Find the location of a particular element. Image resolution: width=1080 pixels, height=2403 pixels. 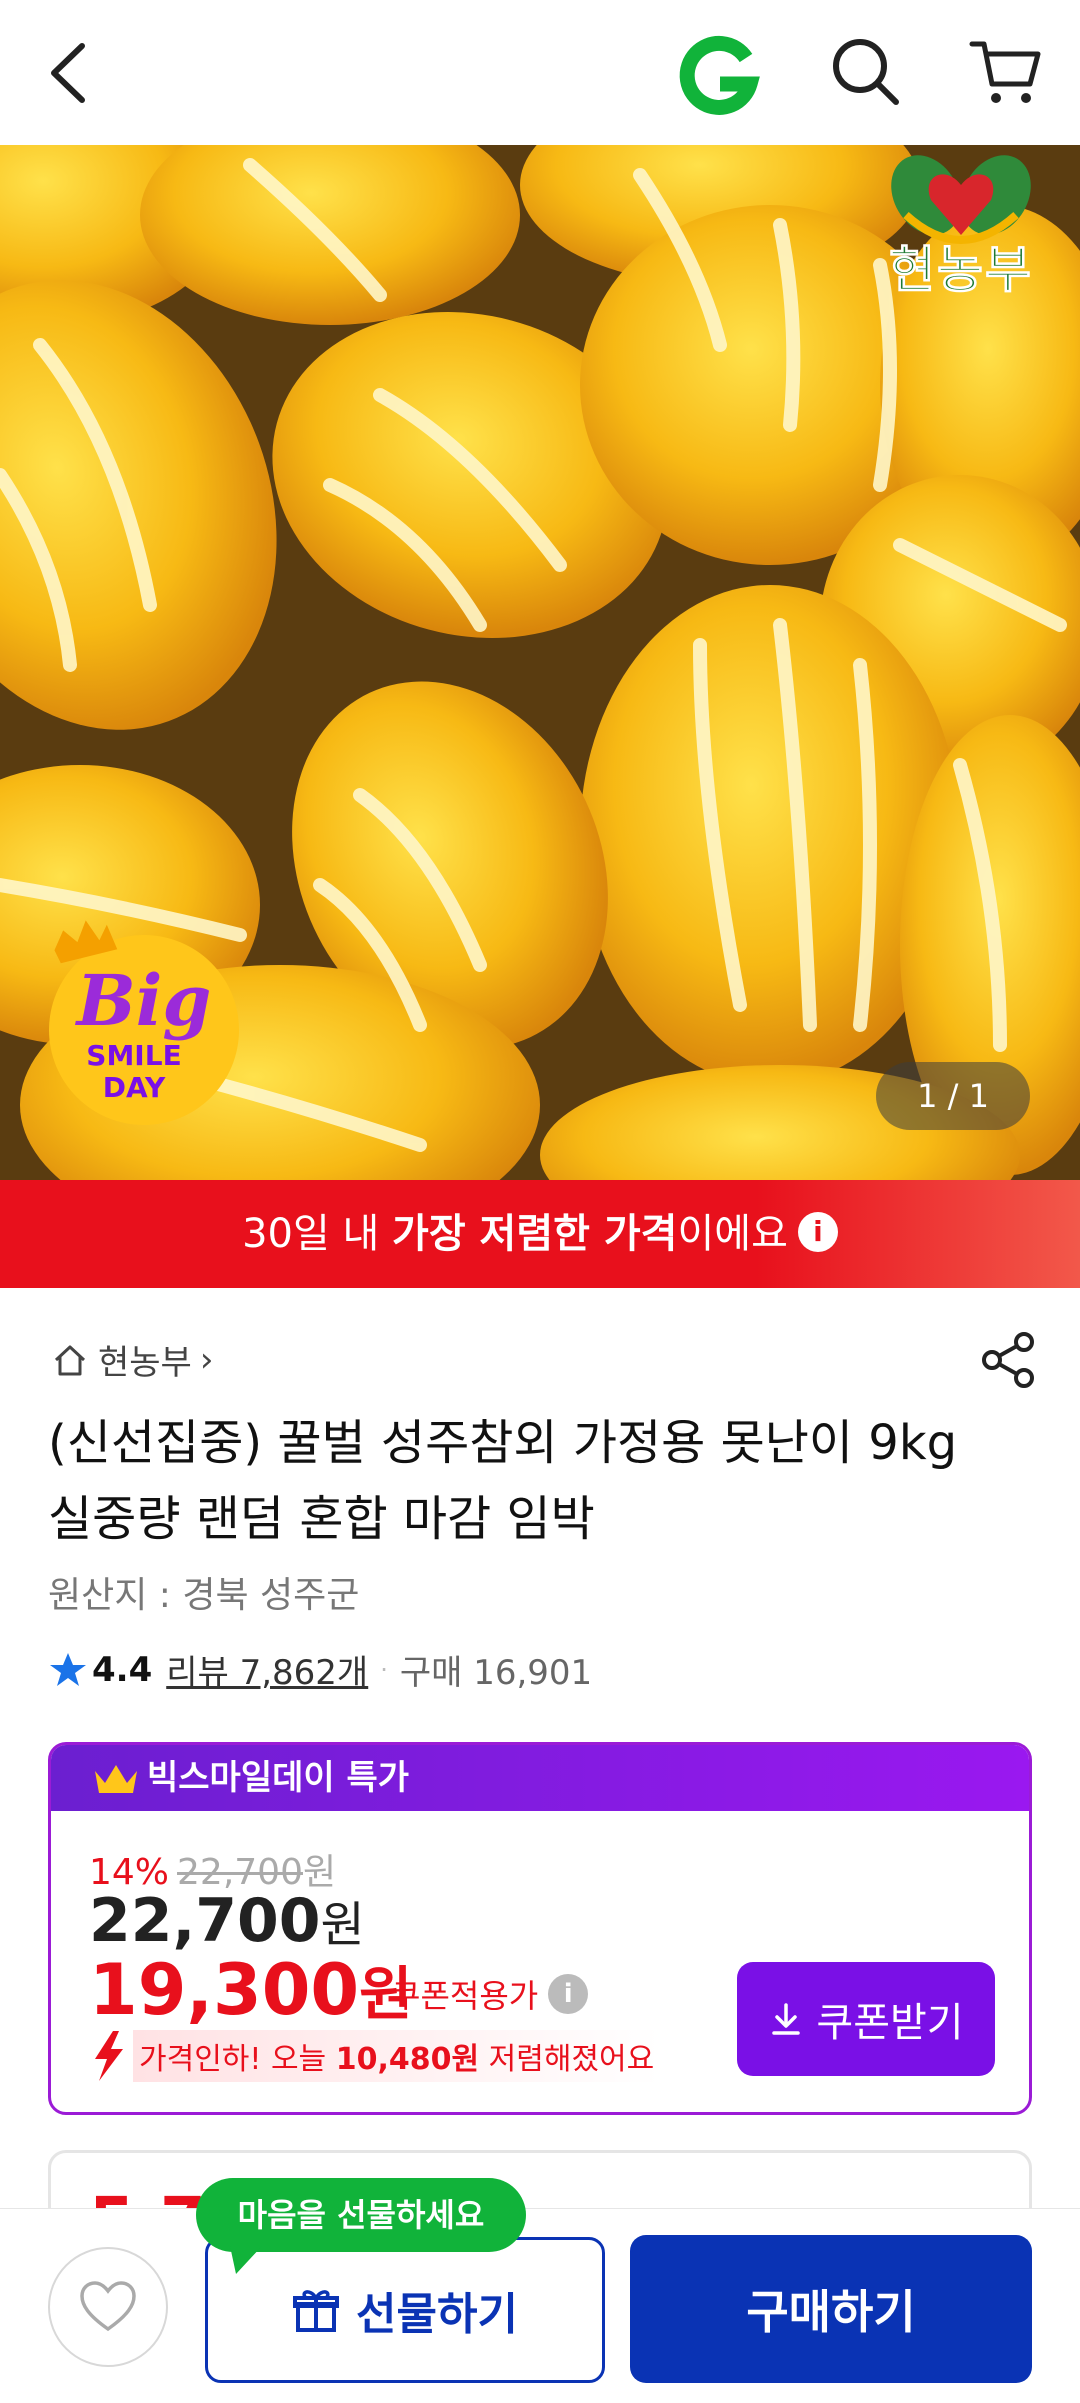

gift-button-label: 선물하기 is located at coordinates (437, 2314).